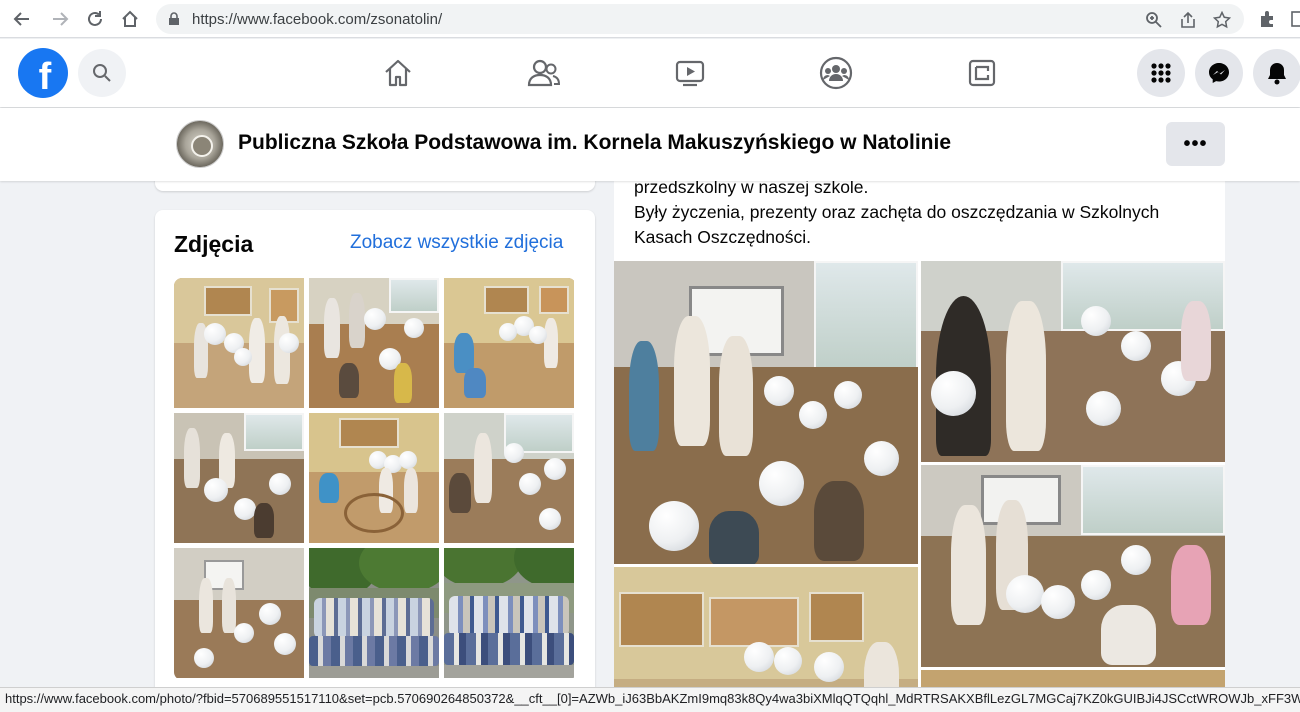  I want to click on home-button, so click(130, 19).